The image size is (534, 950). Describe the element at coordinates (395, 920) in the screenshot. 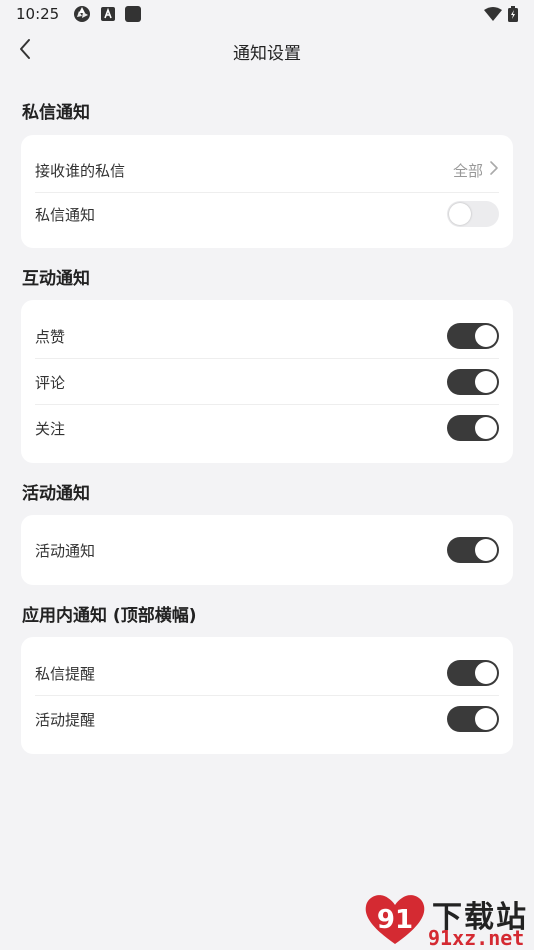

I see `watermark-logo-text: 91` at that location.